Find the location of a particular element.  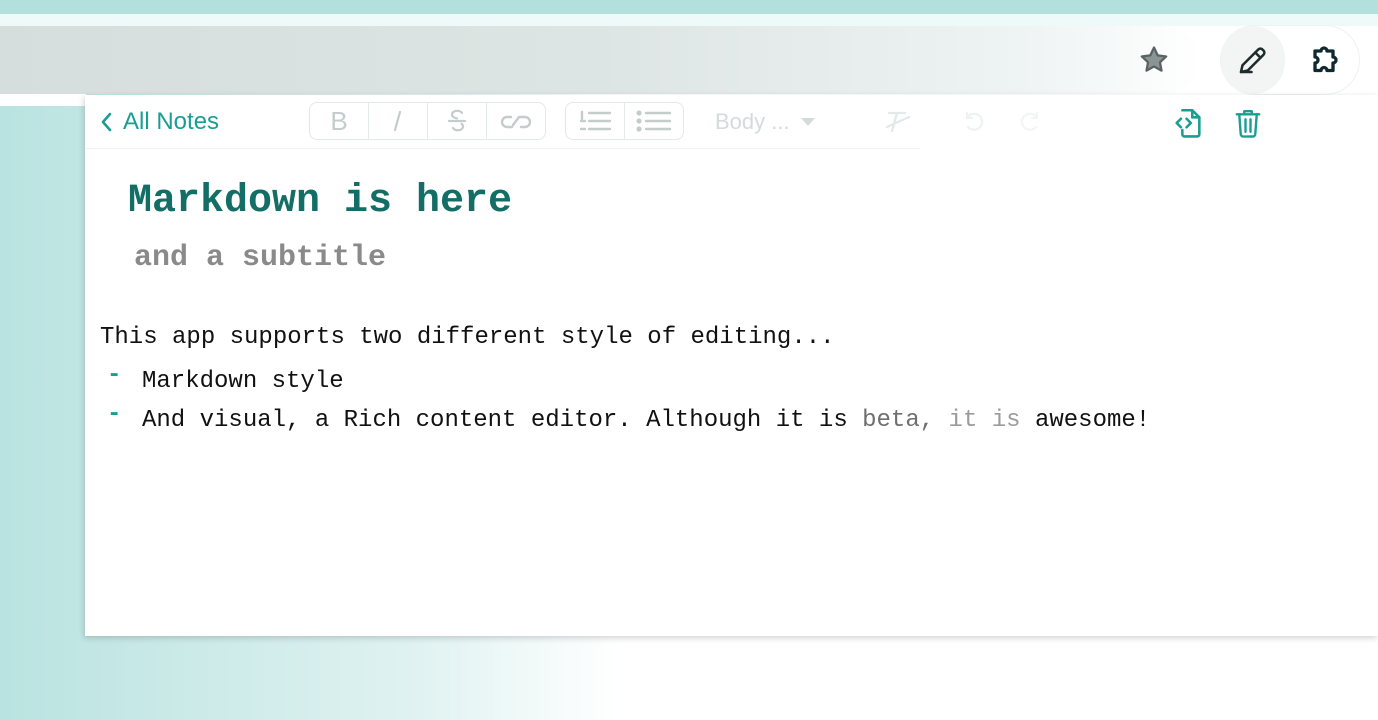

extensions-group is located at coordinates (1290, 60).